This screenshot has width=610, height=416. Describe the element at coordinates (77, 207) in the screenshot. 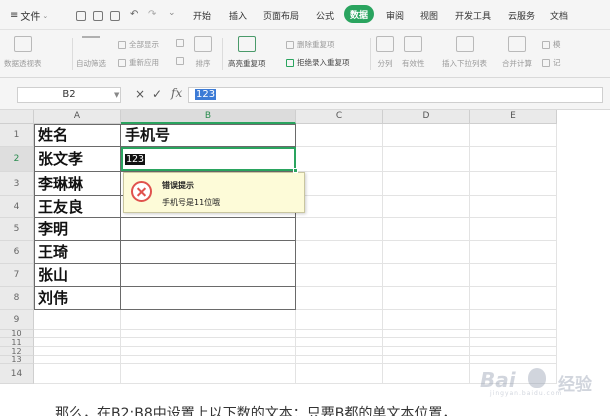

I see `cell-a4: 王友良` at that location.